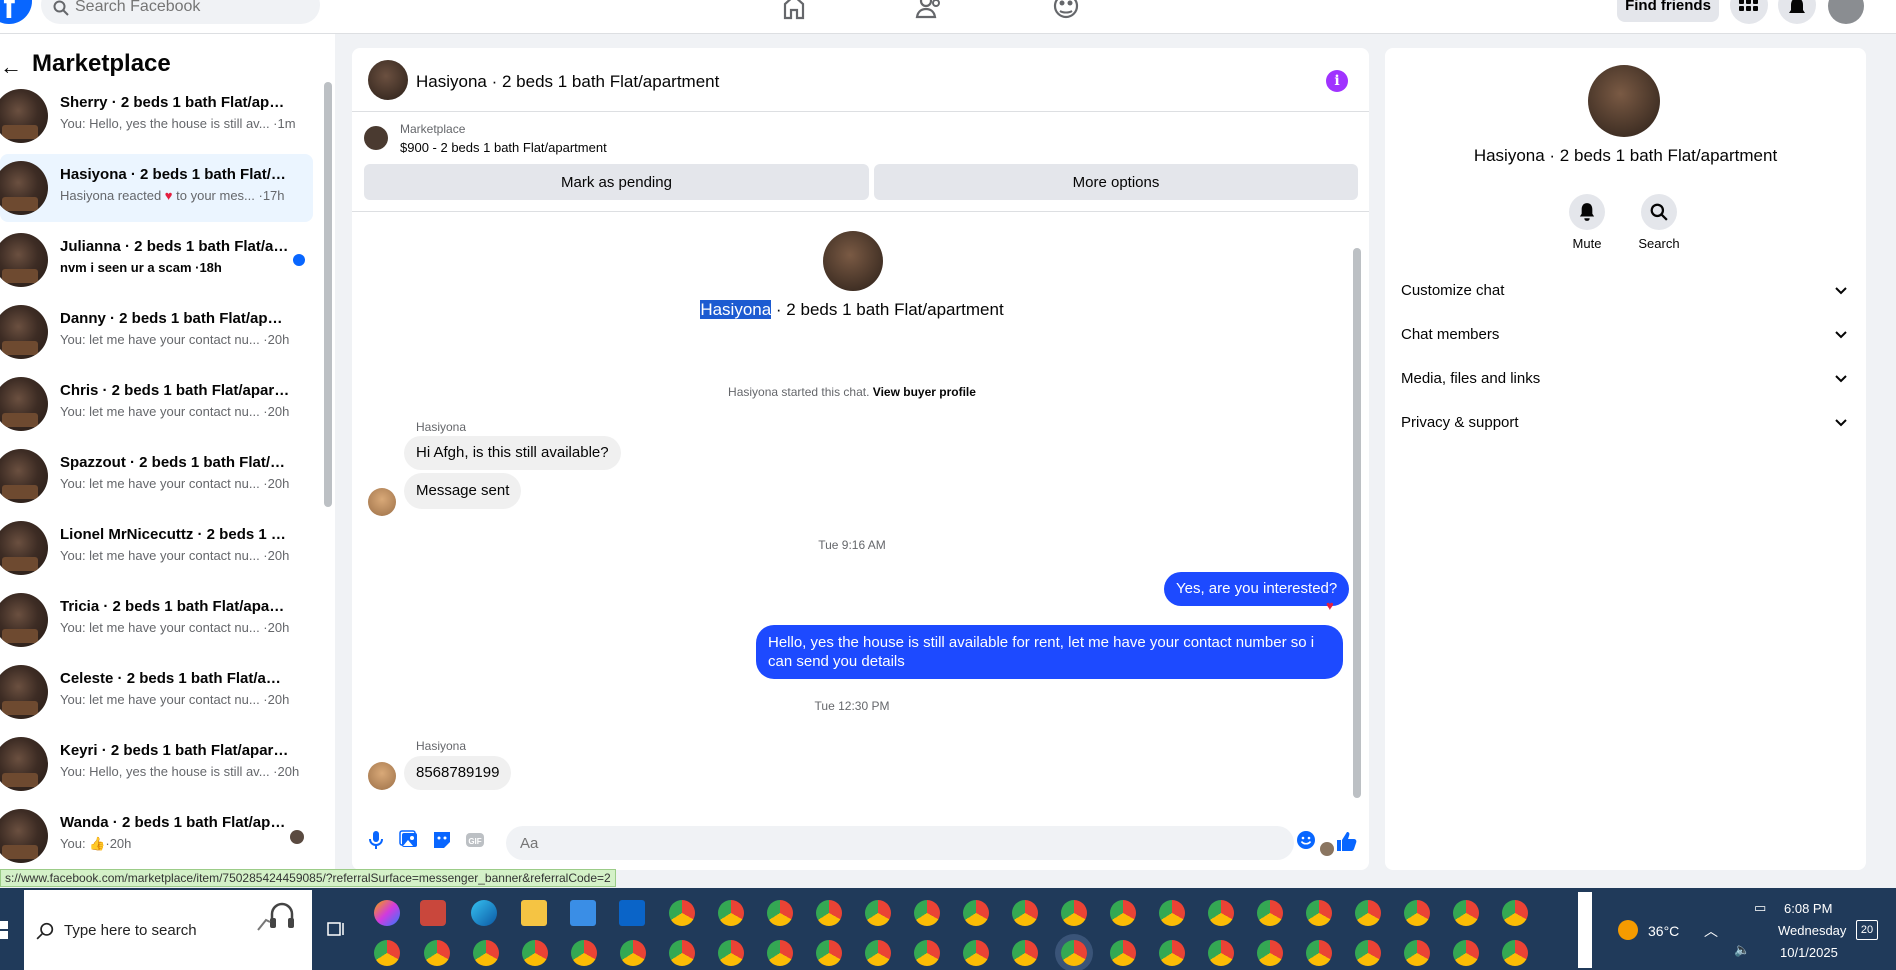  Describe the element at coordinates (900, 843) in the screenshot. I see `message-input` at that location.